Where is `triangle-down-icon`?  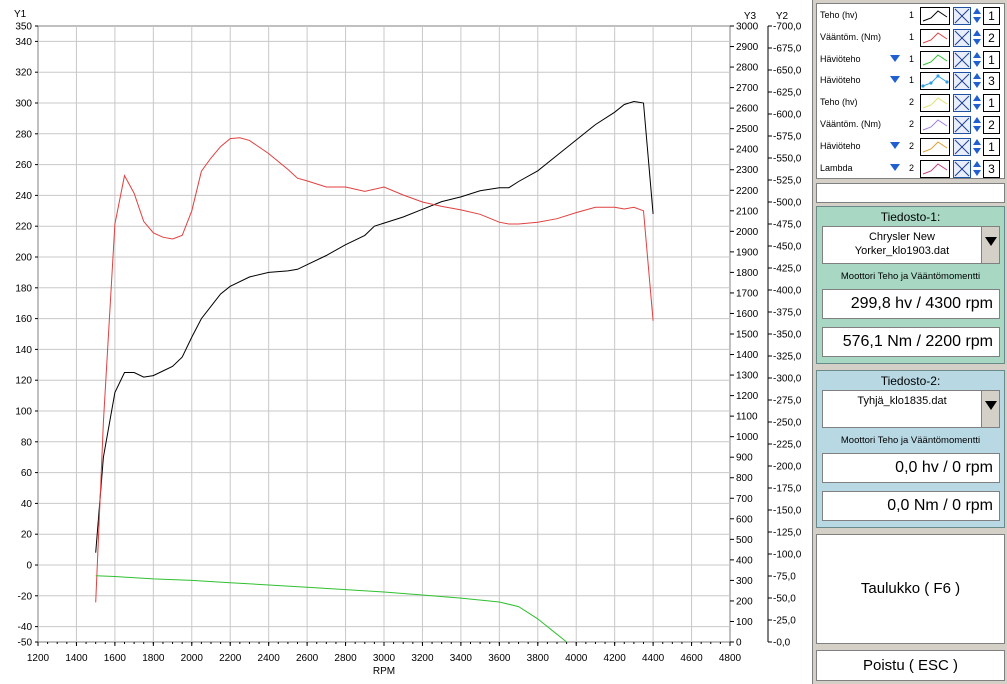 triangle-down-icon is located at coordinates (895, 58).